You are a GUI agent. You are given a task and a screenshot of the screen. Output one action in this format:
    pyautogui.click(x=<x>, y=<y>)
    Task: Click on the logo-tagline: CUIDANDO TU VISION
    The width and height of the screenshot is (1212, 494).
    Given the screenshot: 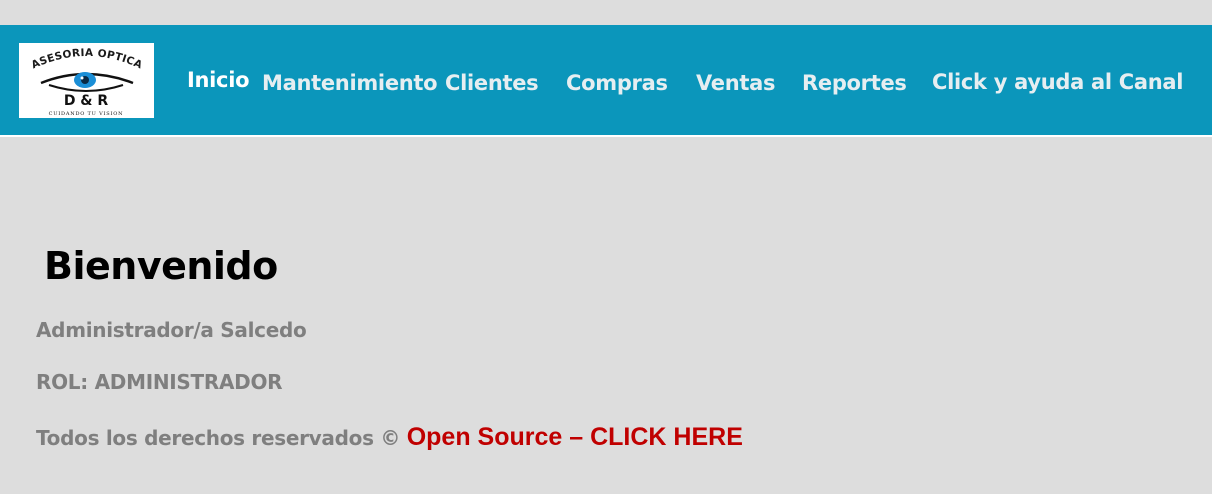 What is the action you would take?
    pyautogui.click(x=86, y=114)
    